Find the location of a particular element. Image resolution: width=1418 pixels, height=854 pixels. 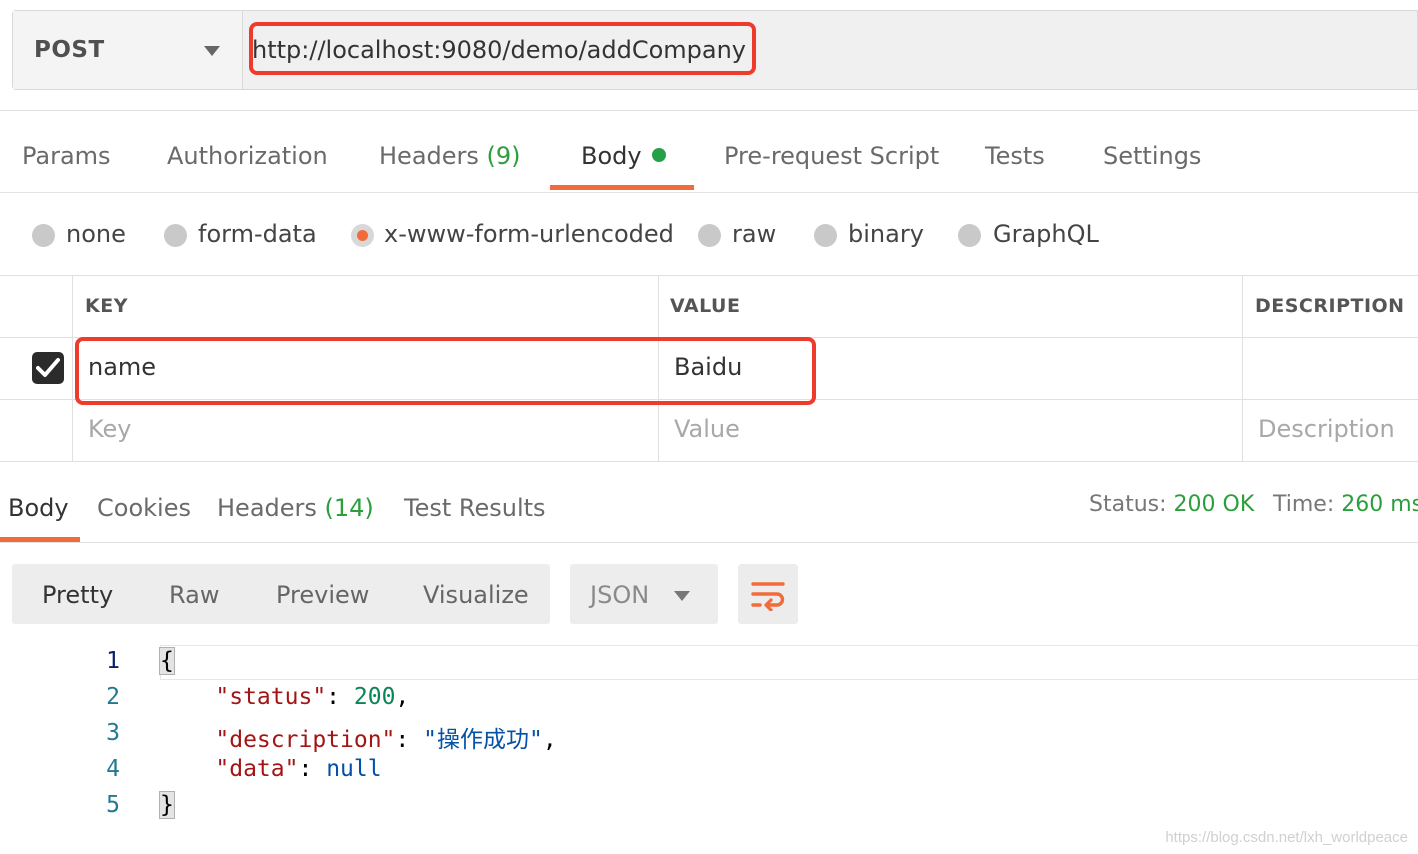

tab-body-label: Body is located at coordinates (611, 156).